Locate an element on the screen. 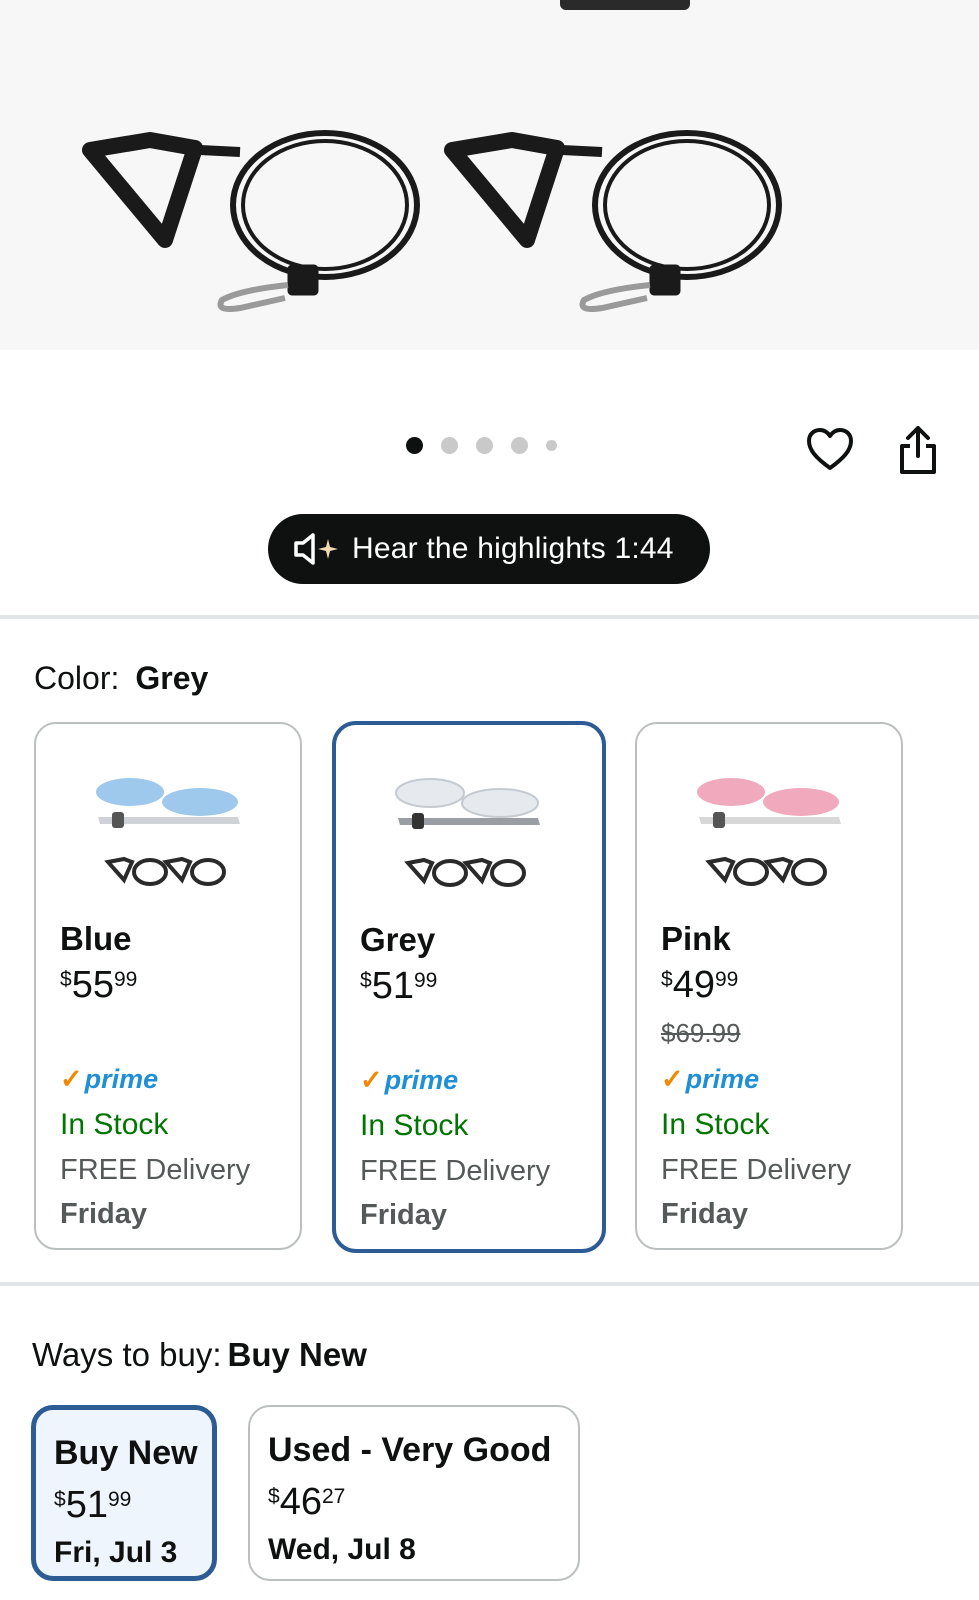 The image size is (979, 1600). option-price: $5199 is located at coordinates (93, 1505).